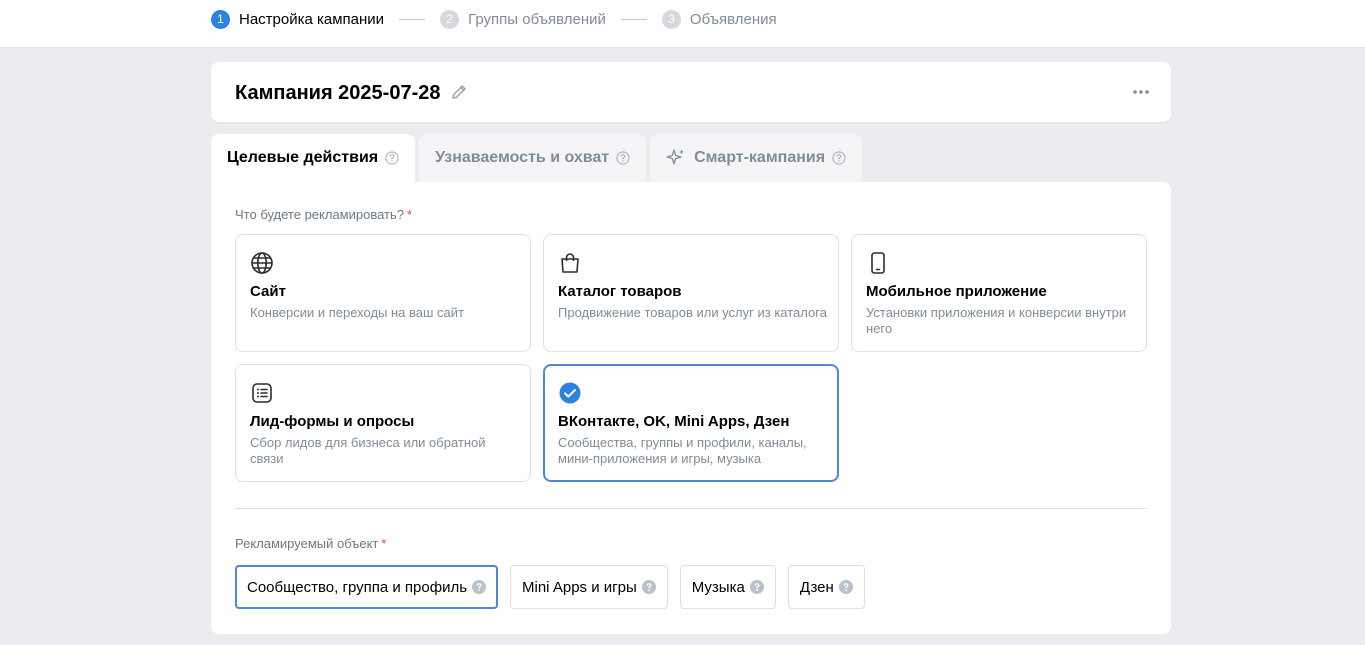  What do you see at coordinates (303, 157) in the screenshot?
I see `tab-label: Целевые действия` at bounding box center [303, 157].